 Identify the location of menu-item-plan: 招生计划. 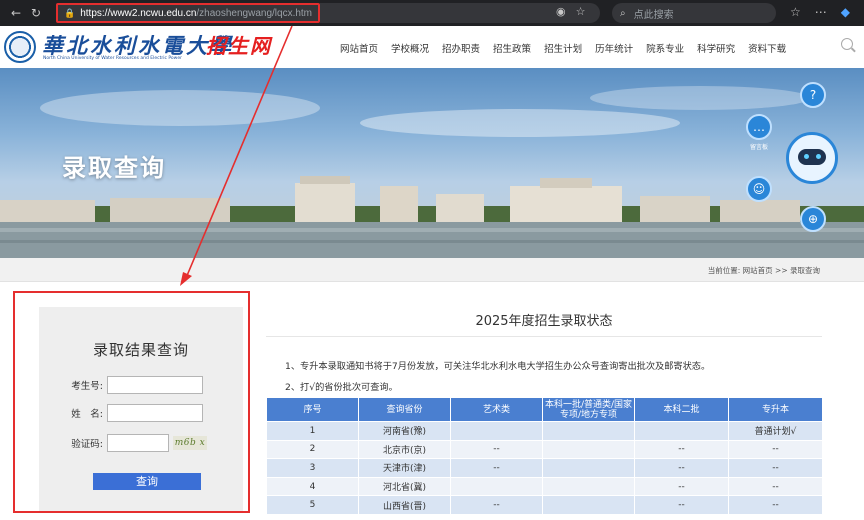
(563, 48).